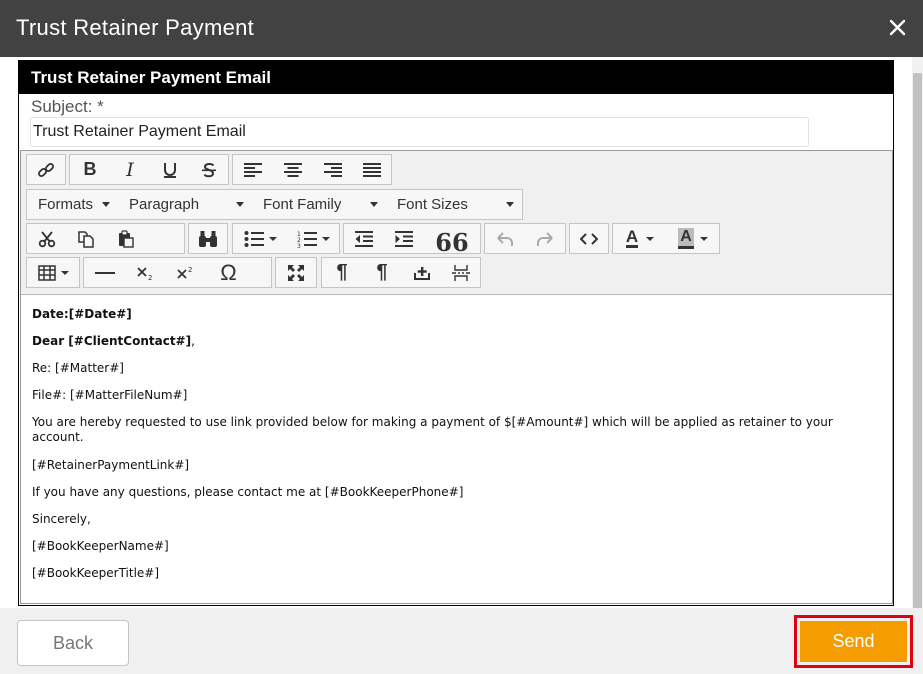 The image size is (923, 674). I want to click on align-center-icon, so click(293, 169).